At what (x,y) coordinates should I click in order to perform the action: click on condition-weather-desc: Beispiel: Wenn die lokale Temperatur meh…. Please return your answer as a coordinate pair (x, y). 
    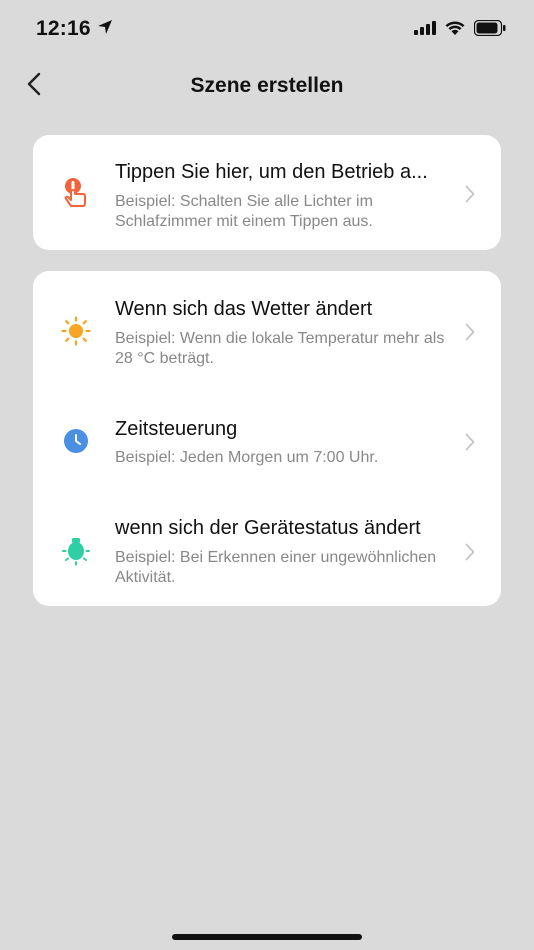
    Looking at the image, I should click on (280, 348).